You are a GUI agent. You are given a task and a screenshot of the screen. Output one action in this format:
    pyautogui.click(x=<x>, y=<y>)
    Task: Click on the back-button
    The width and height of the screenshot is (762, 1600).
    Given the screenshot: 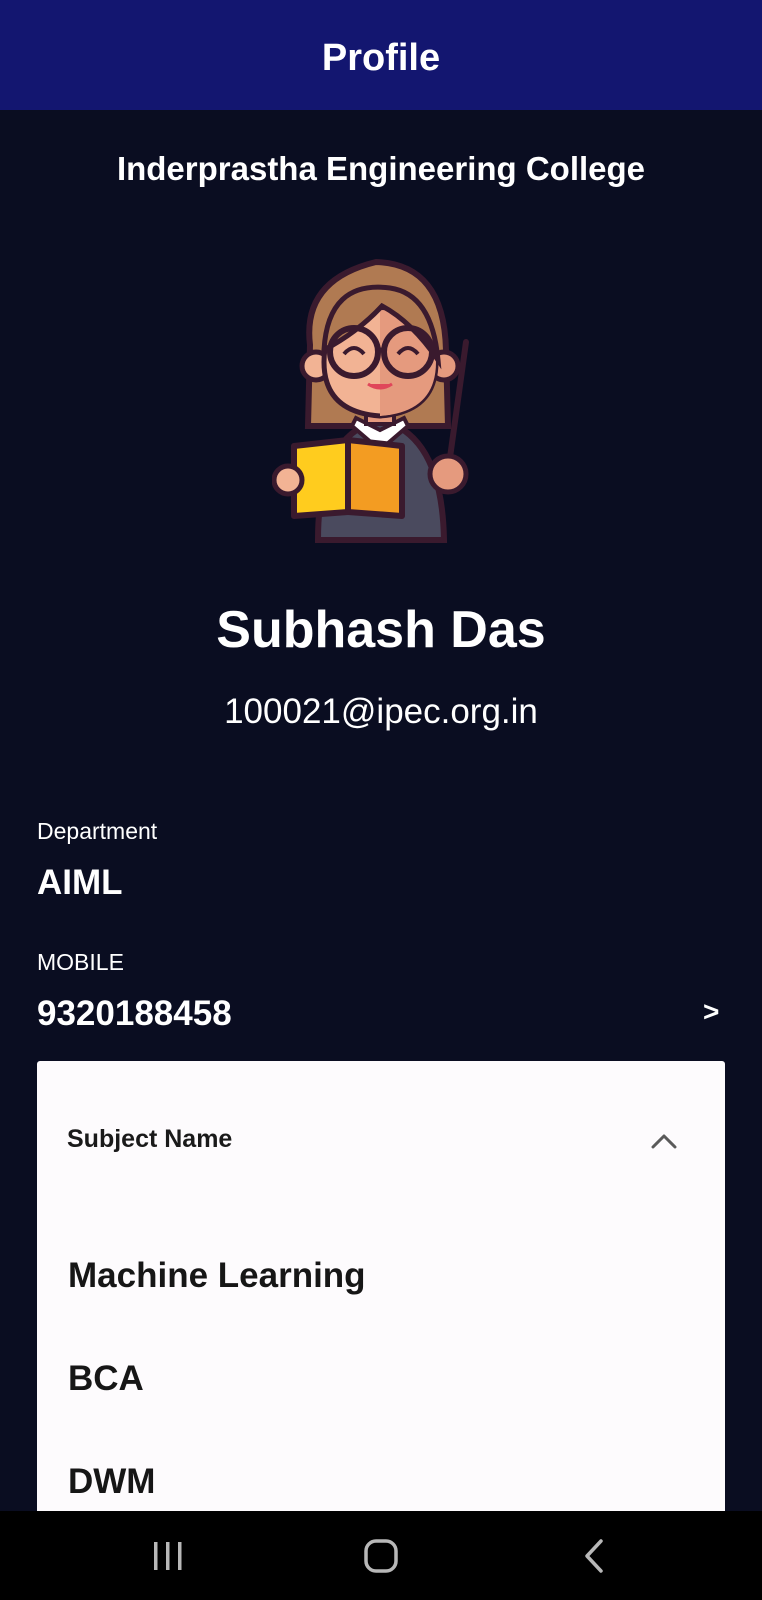 What is the action you would take?
    pyautogui.click(x=594, y=1555)
    